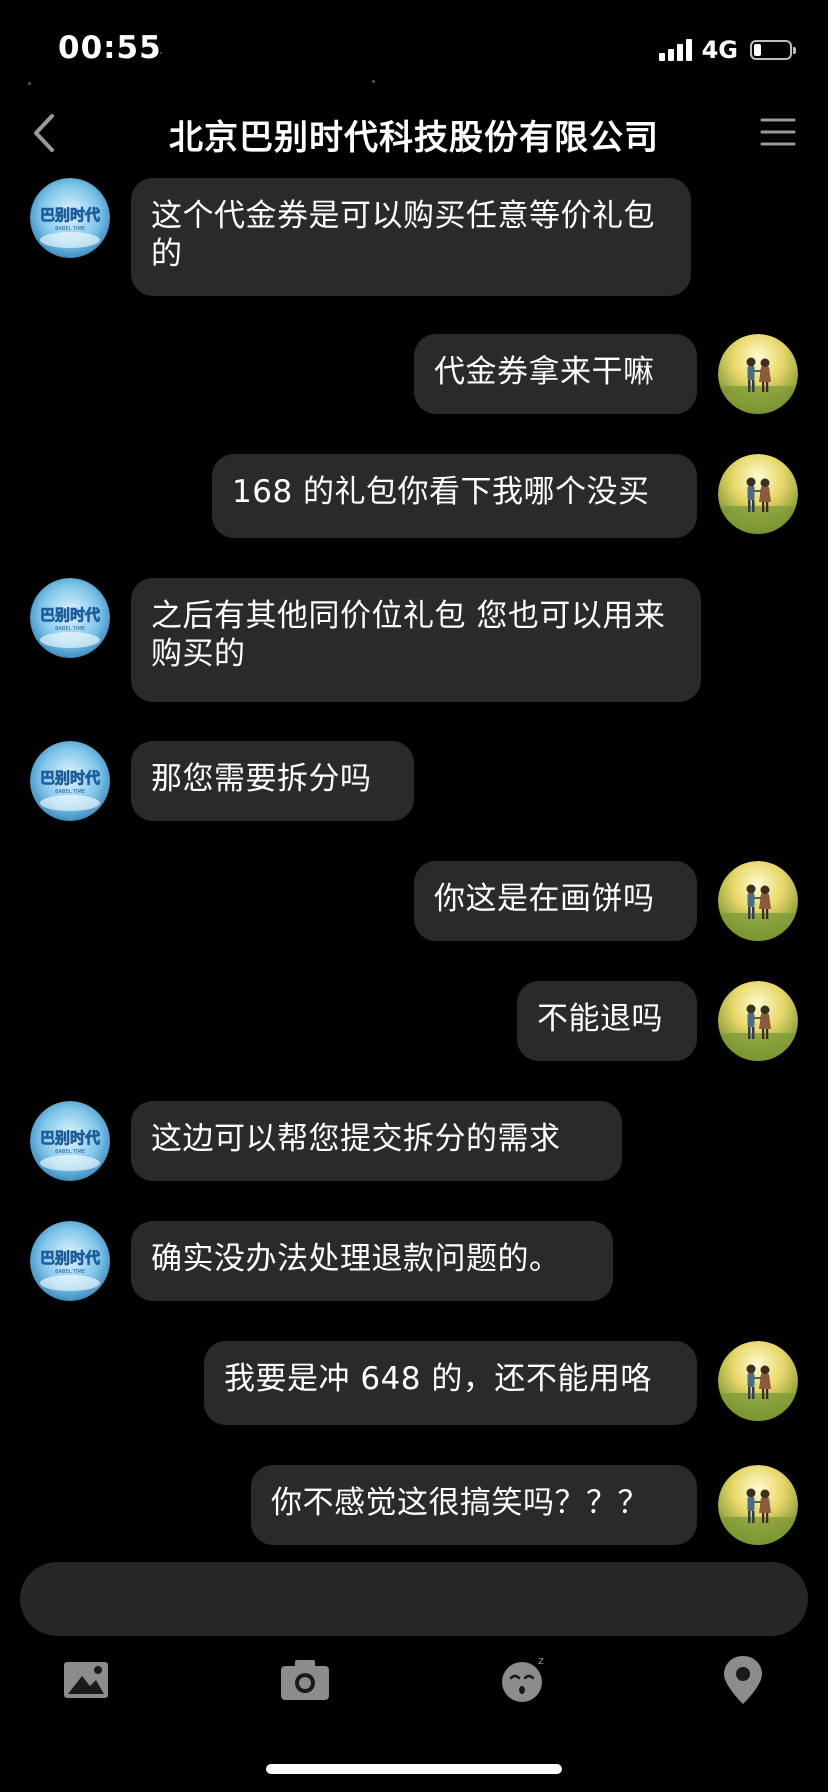 The width and height of the screenshot is (828, 1792). Describe the element at coordinates (272, 781) in the screenshot. I see `message-bubble: 那您需要拆分吗` at that location.